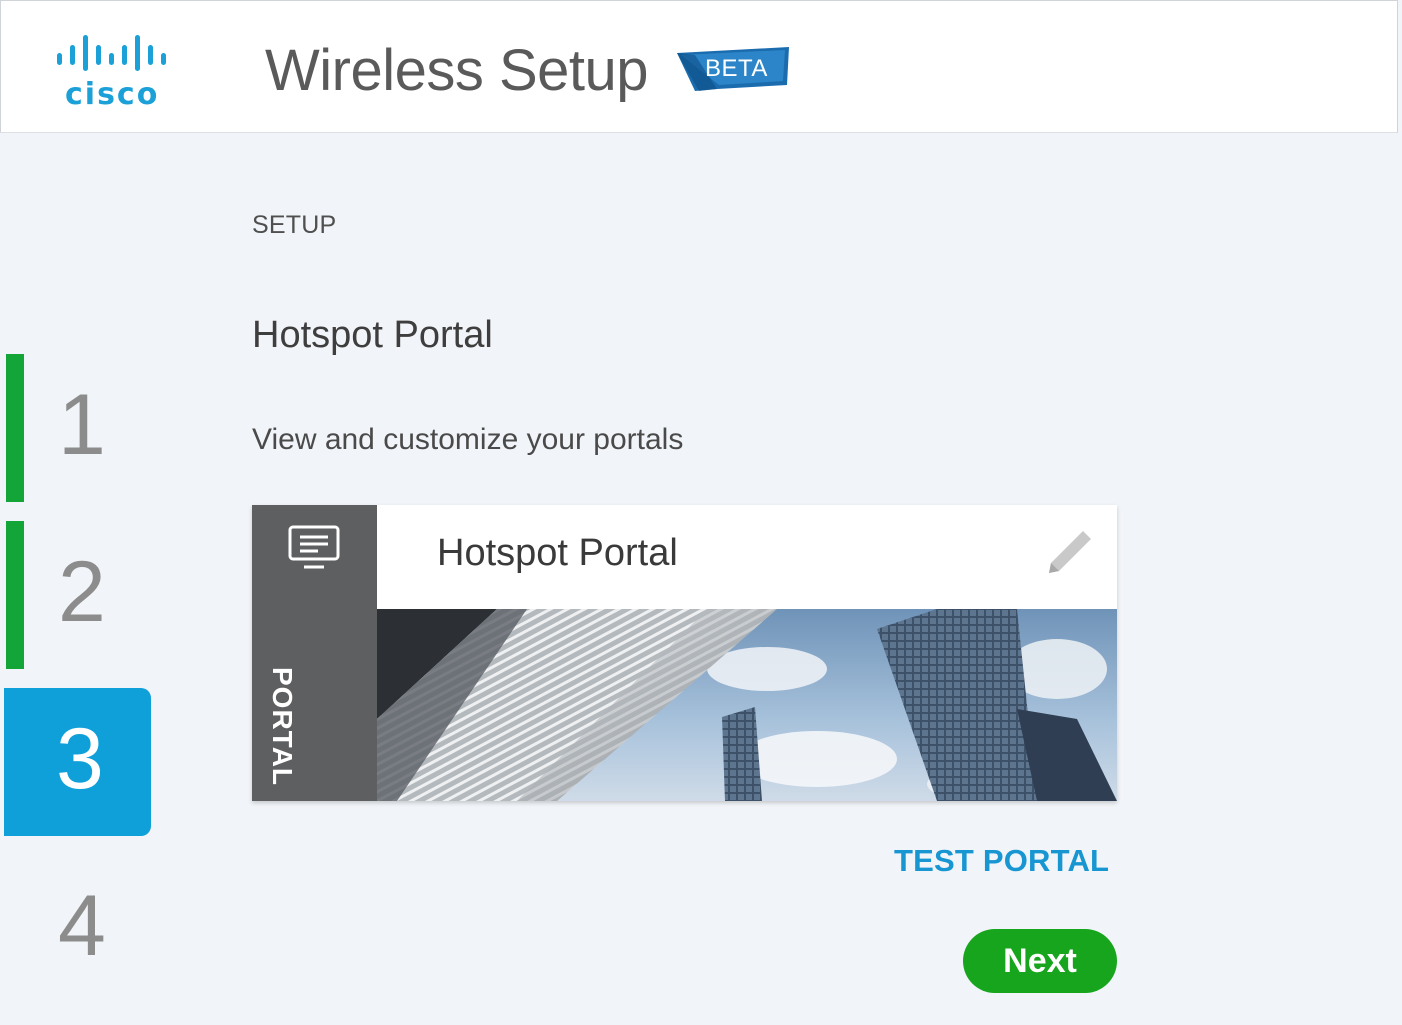  I want to click on beta-badge: BETA, so click(734, 70).